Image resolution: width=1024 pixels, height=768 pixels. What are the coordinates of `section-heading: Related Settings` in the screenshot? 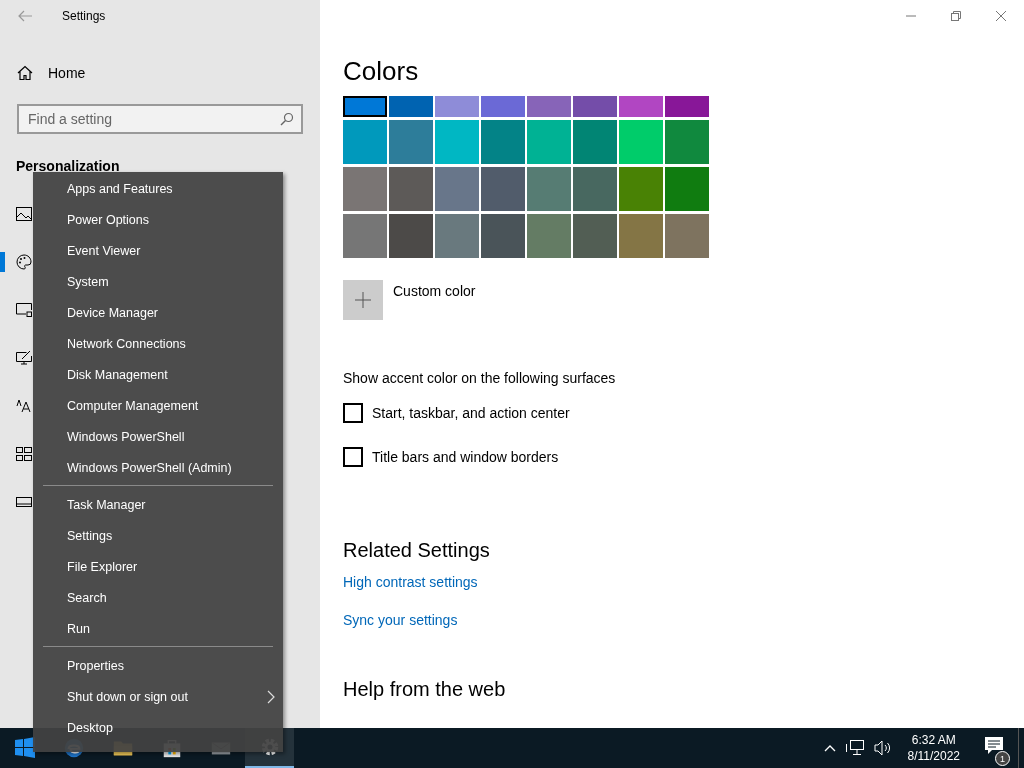 It's located at (417, 550).